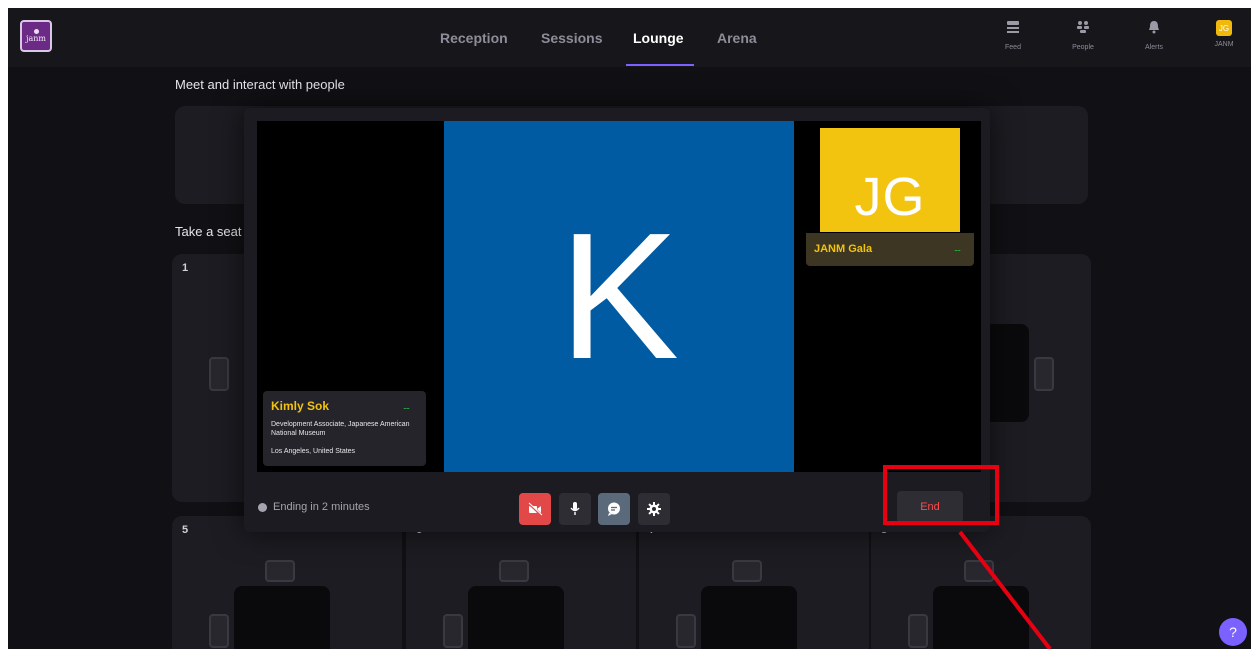 This screenshot has height=649, width=1251. What do you see at coordinates (1005, 589) in the screenshot?
I see `arrow-annotation` at bounding box center [1005, 589].